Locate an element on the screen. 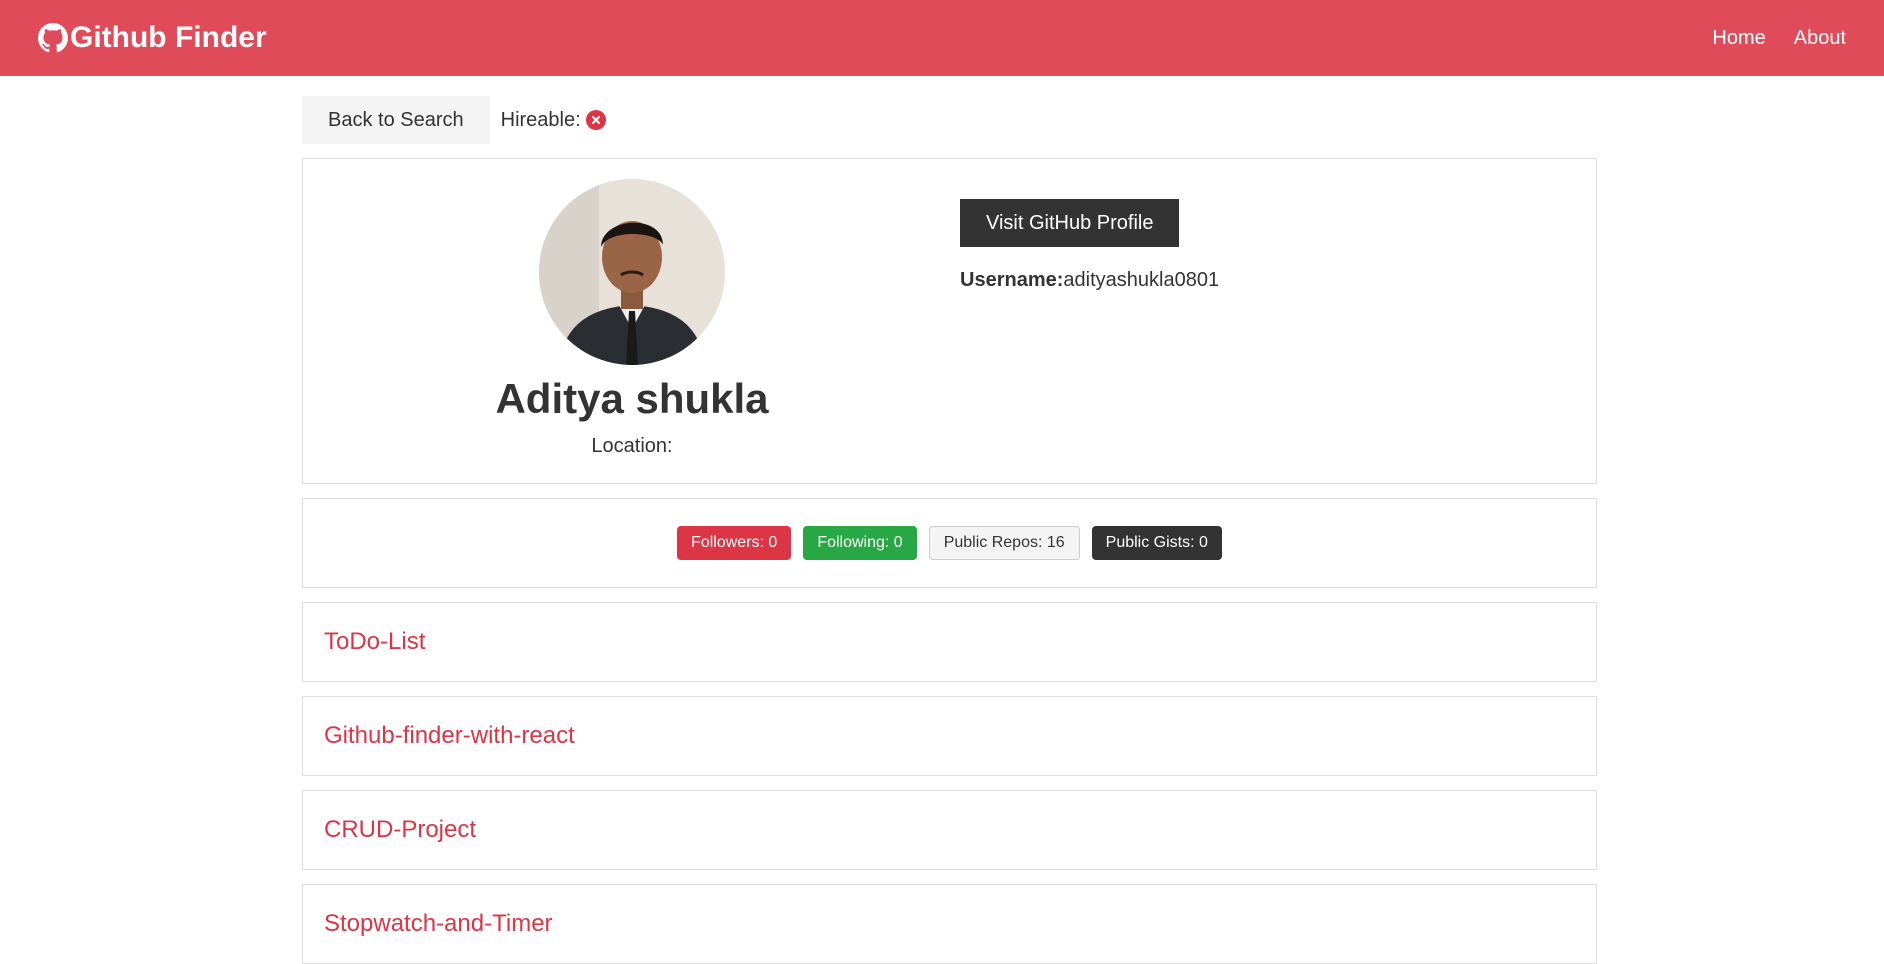 This screenshot has height=964, width=1884. brand: Github Finder is located at coordinates (152, 38).